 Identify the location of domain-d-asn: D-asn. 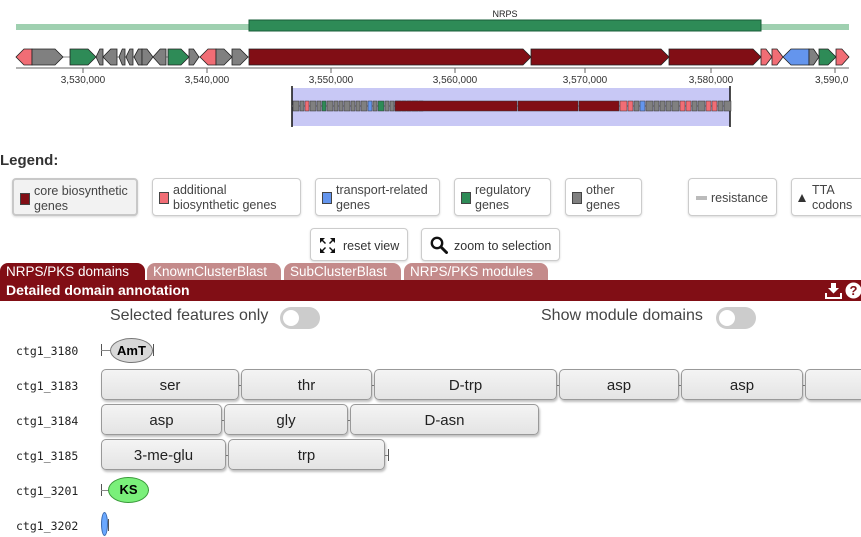
(444, 419).